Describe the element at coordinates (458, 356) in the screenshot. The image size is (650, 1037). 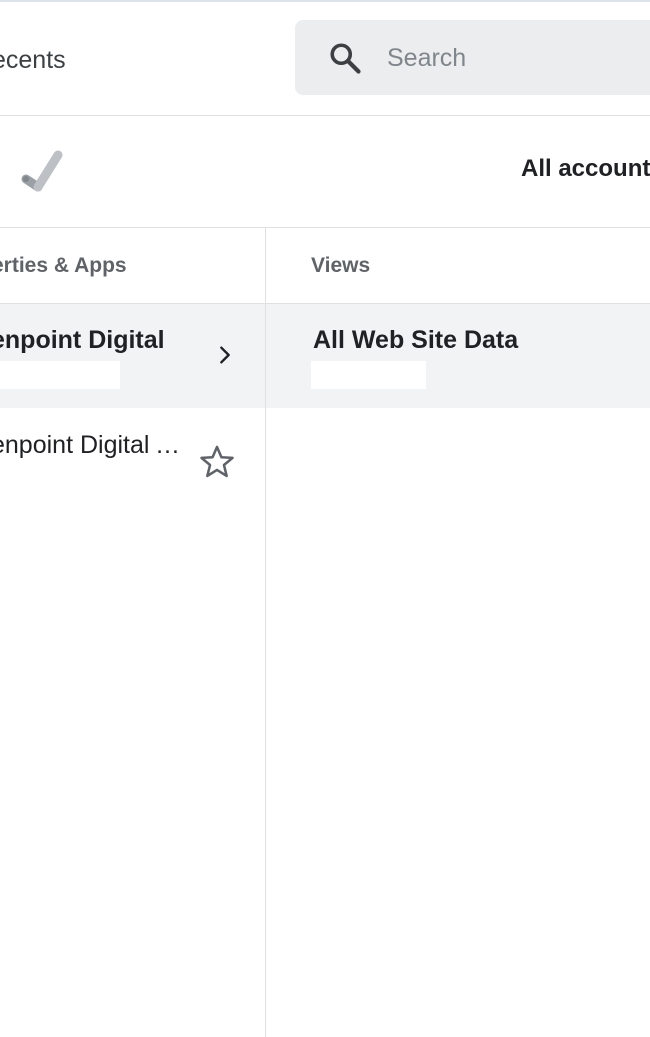
I see `view-row: All Web Site Data` at that location.